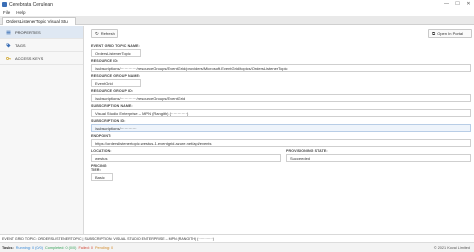 The image size is (474, 252). What do you see at coordinates (29, 248) in the screenshot?
I see `running-tasks-link: Running: 0 (0/0)` at bounding box center [29, 248].